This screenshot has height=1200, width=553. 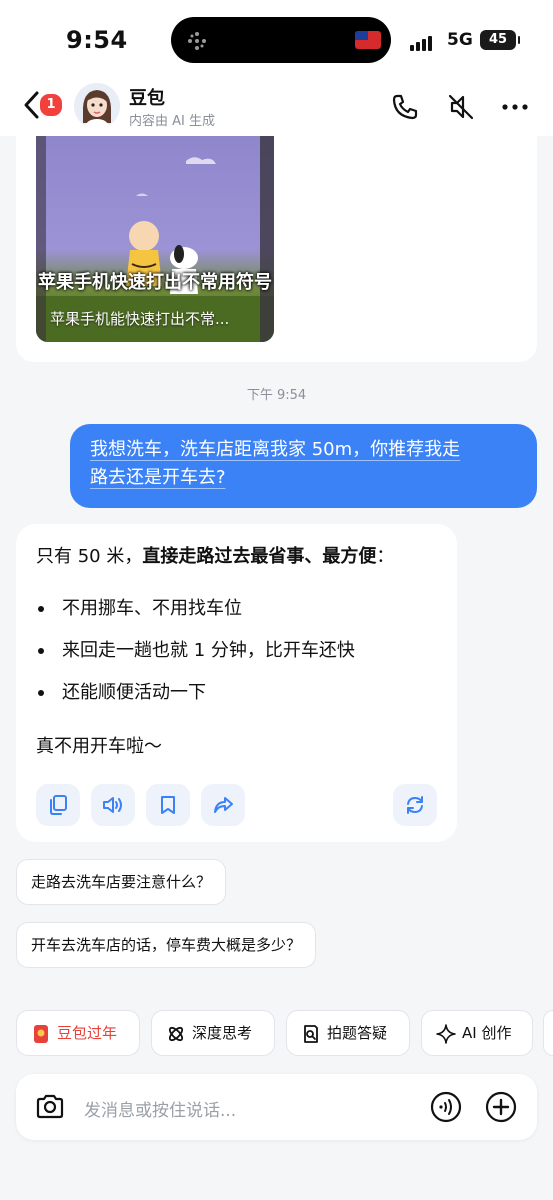 I want to click on share-icon, so click(x=223, y=805).